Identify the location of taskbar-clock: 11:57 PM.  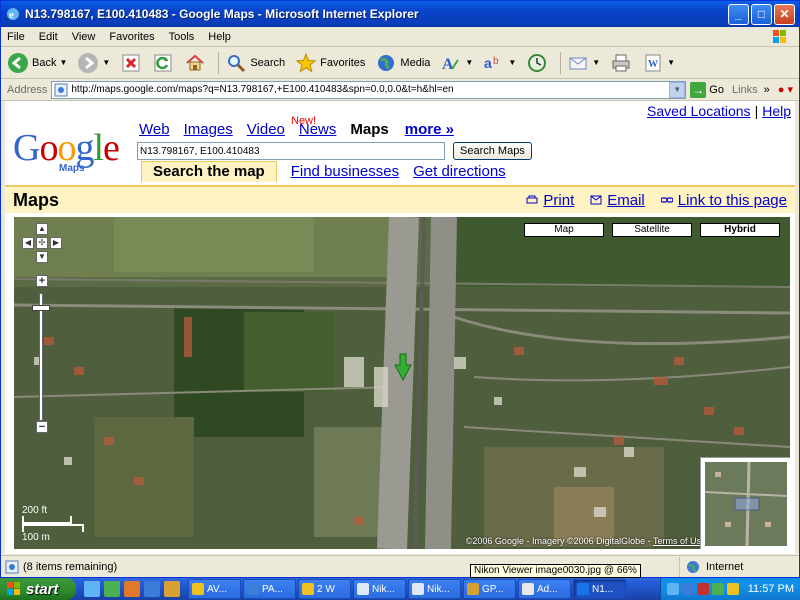
(771, 589).